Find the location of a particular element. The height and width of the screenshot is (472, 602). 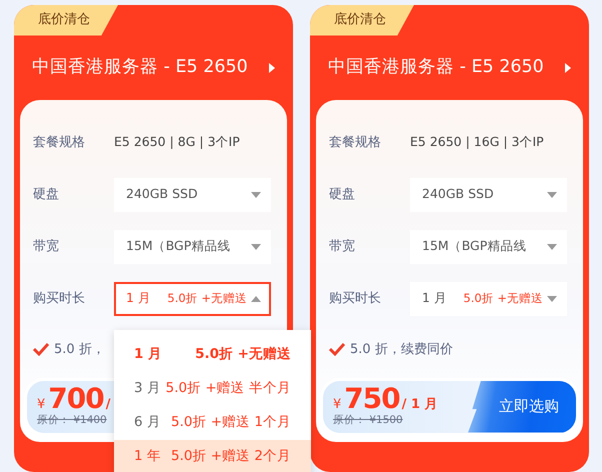

price: ¥750/ 1 月 is located at coordinates (385, 398).